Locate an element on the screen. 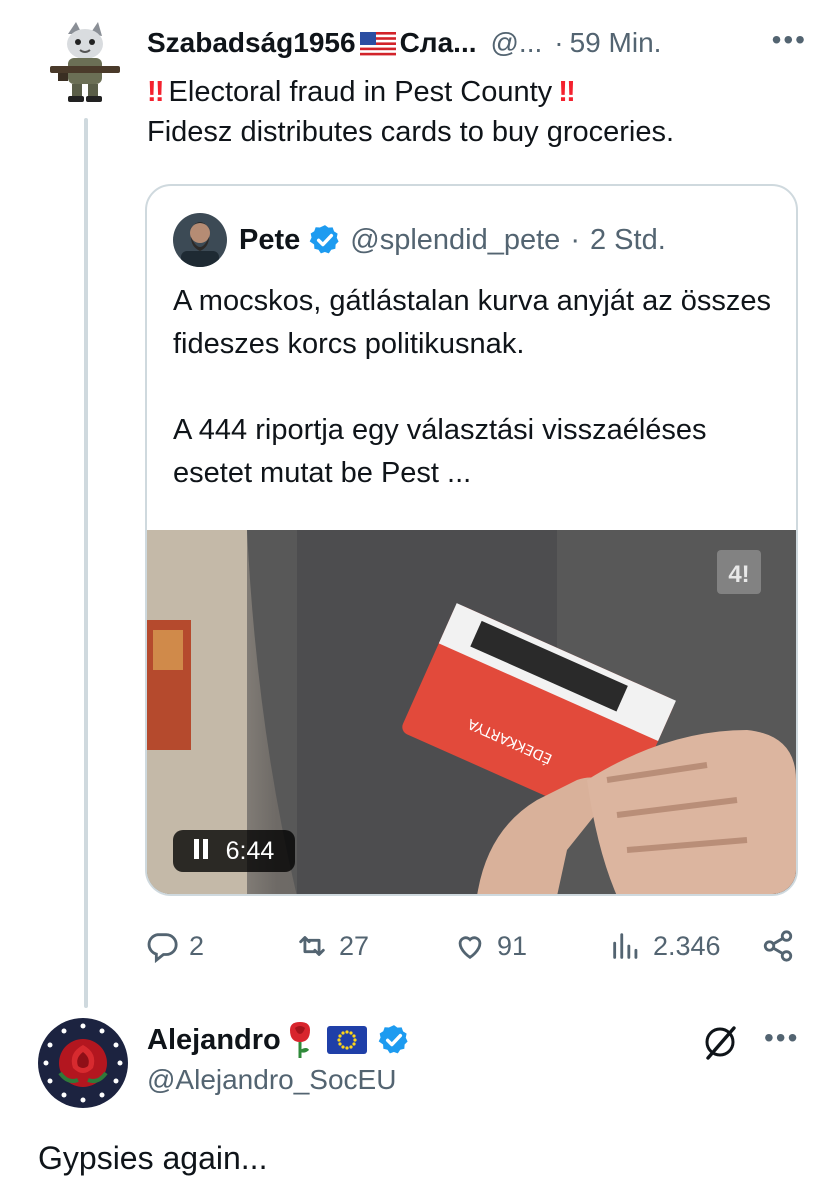  tweet-line-1: ‼ Electoral fraud in Pest County ‼ is located at coordinates (477, 92).